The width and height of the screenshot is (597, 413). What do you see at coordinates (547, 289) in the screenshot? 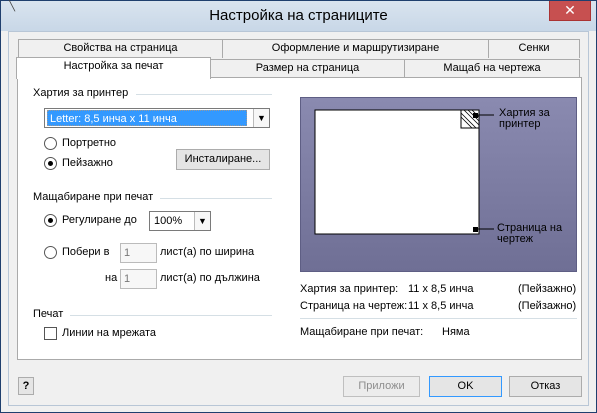
I see `info-paper-orientation: (Пейзажно)` at bounding box center [547, 289].